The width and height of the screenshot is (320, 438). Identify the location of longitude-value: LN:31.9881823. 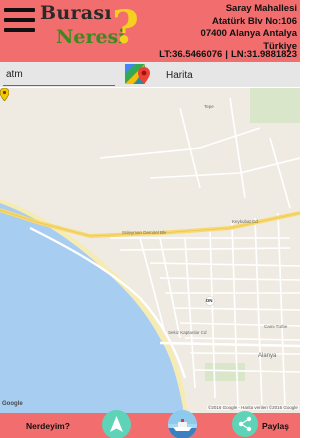
(263, 54).